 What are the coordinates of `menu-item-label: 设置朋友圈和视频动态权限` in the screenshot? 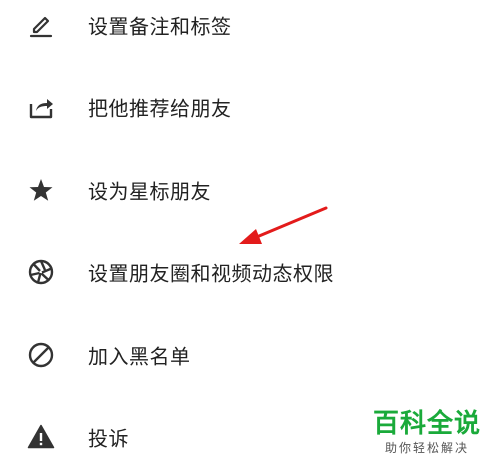 It's located at (211, 273).